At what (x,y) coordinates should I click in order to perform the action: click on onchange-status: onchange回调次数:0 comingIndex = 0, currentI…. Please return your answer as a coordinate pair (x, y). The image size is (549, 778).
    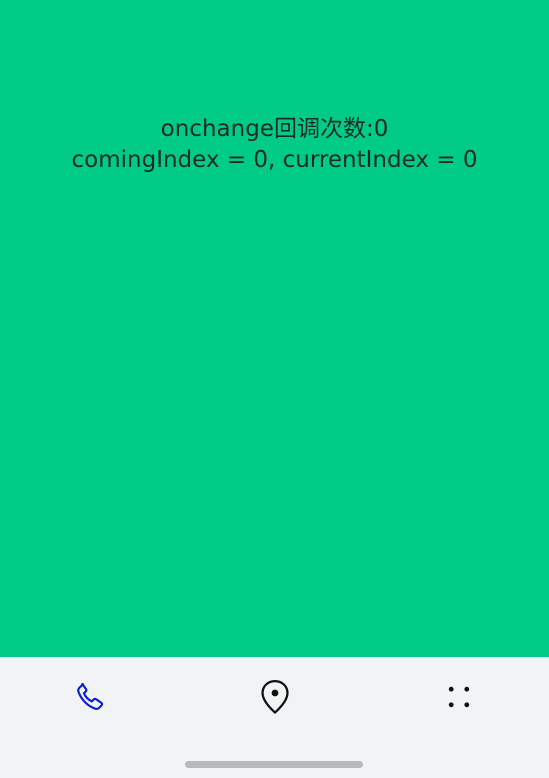
    Looking at the image, I should click on (274, 145).